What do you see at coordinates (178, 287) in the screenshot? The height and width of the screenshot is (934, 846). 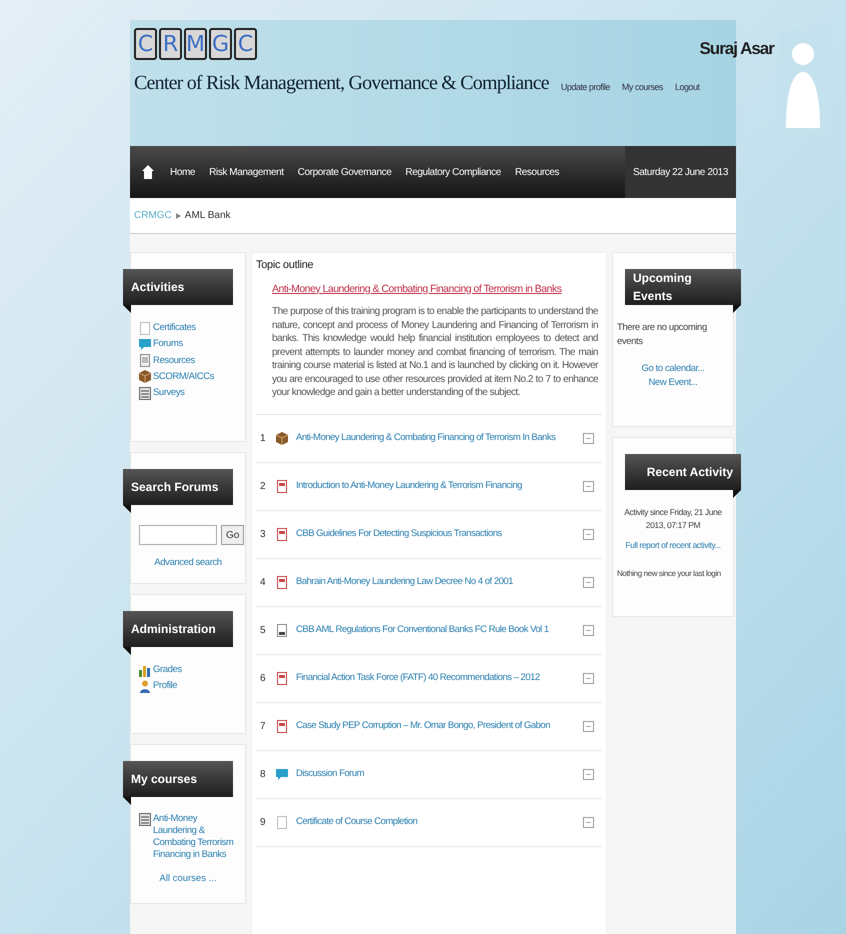 I see `block-header: Activities` at bounding box center [178, 287].